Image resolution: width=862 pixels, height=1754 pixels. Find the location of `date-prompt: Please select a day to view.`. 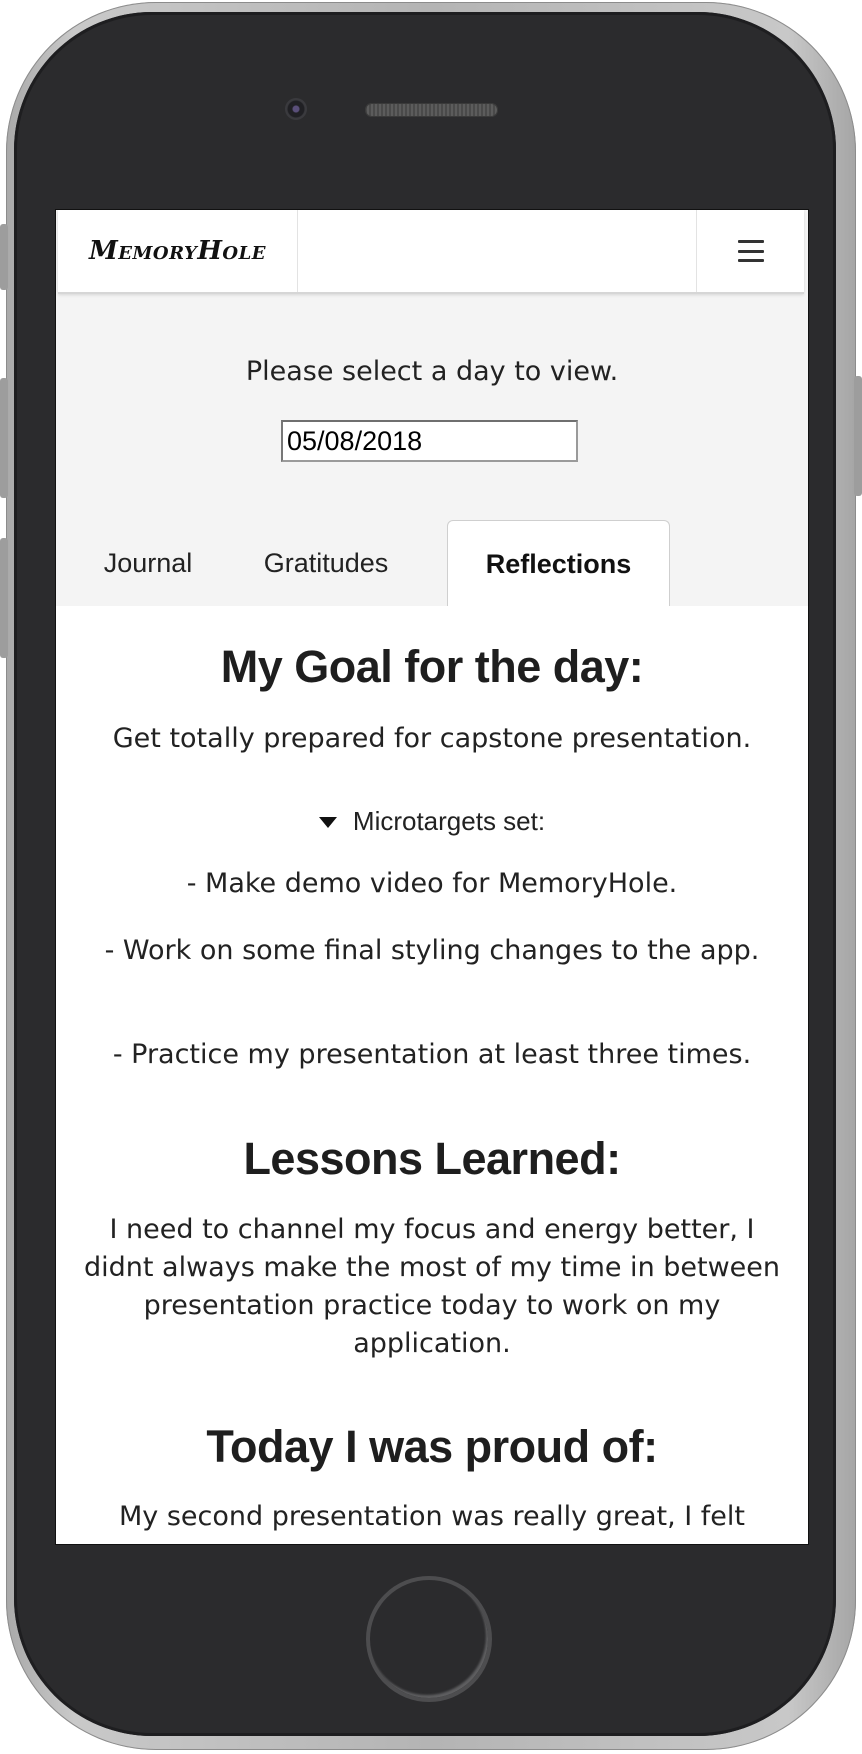

date-prompt: Please select a day to view. is located at coordinates (432, 371).